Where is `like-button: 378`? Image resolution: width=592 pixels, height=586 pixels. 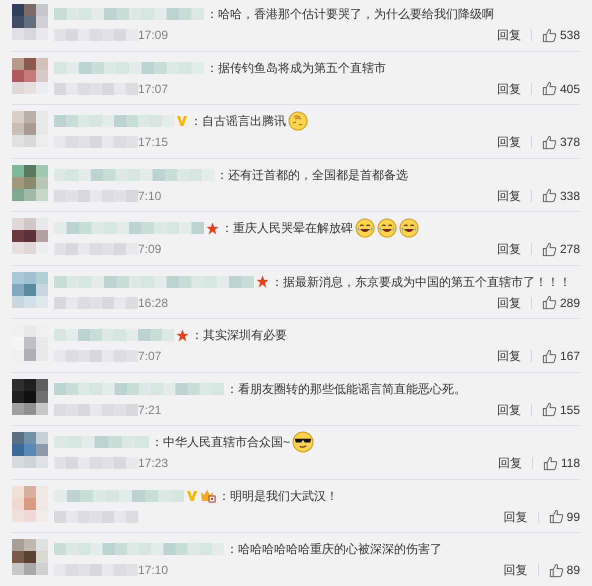
like-button: 378 is located at coordinates (561, 142).